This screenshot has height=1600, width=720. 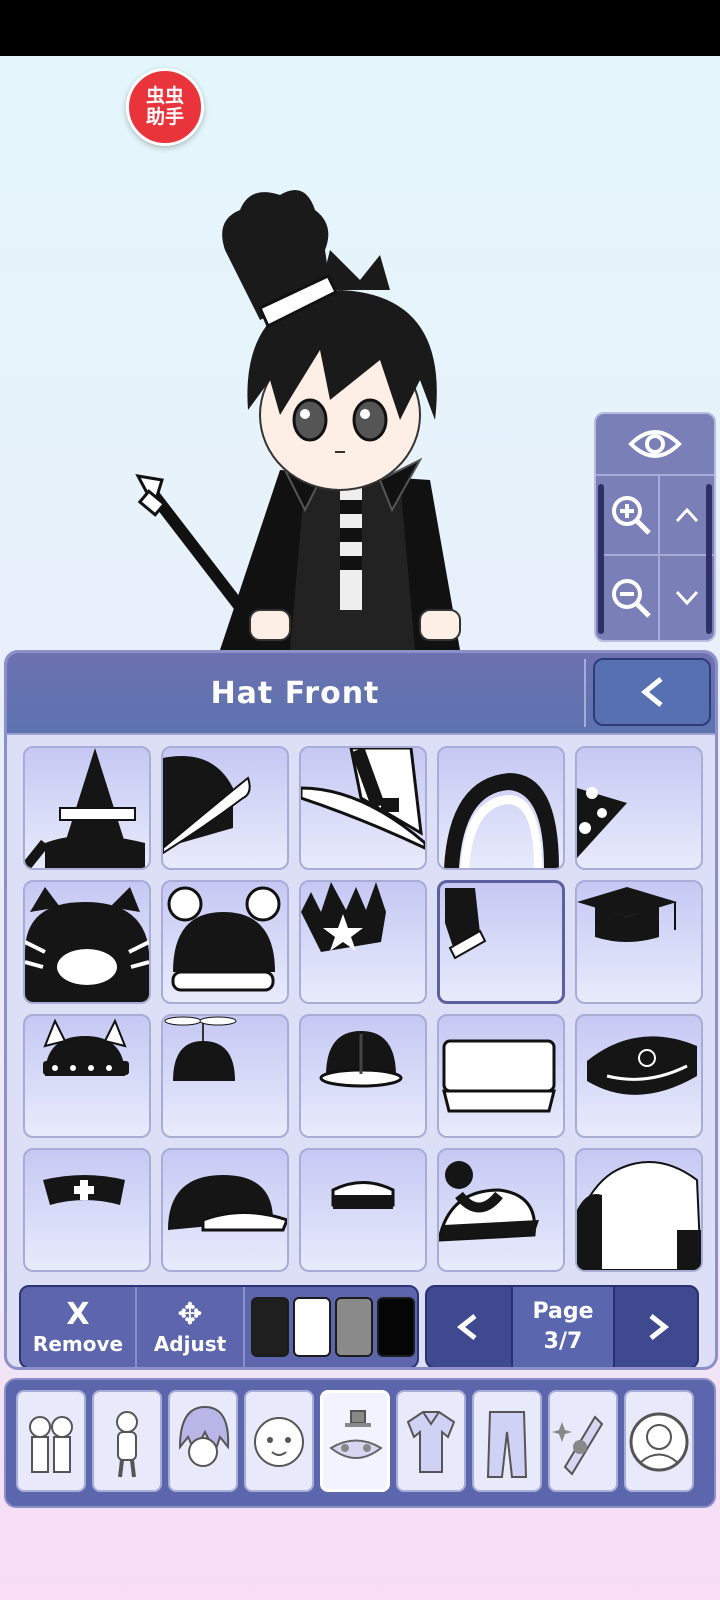 I want to click on top-clothing-icon, so click(x=431, y=1442).